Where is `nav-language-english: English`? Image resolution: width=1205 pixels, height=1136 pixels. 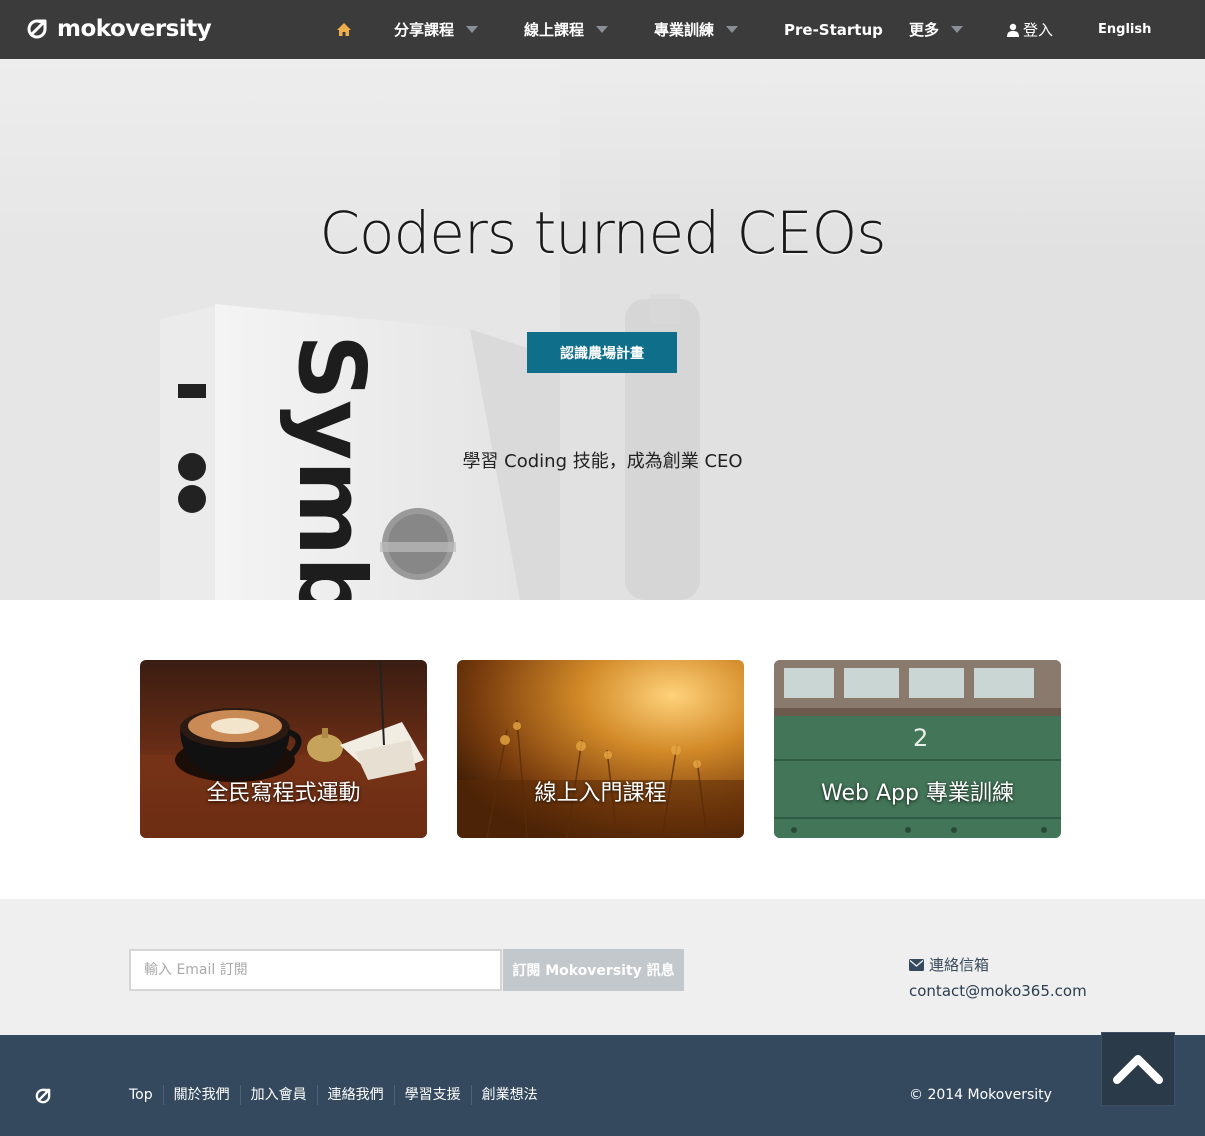 nav-language-english: English is located at coordinates (1124, 29).